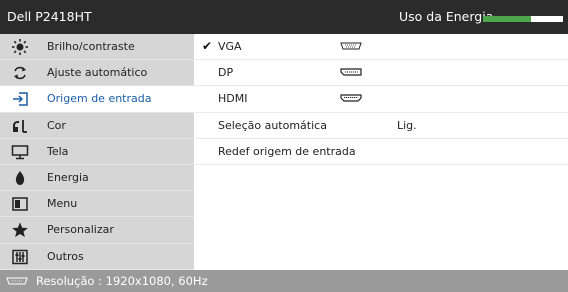 This screenshot has width=568, height=292. I want to click on input-option-label: HDMI, so click(233, 99).